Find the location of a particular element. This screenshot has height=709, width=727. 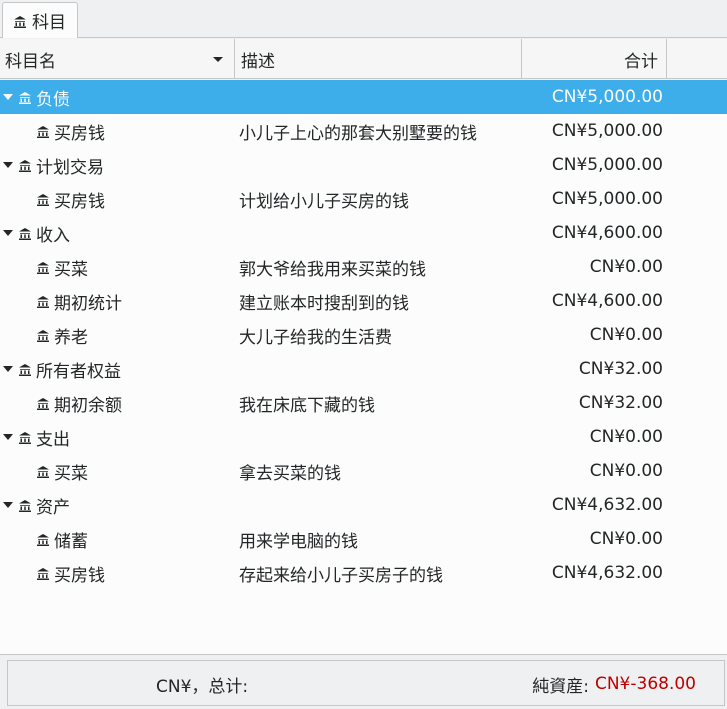

tab-label: 科目 is located at coordinates (49, 23).